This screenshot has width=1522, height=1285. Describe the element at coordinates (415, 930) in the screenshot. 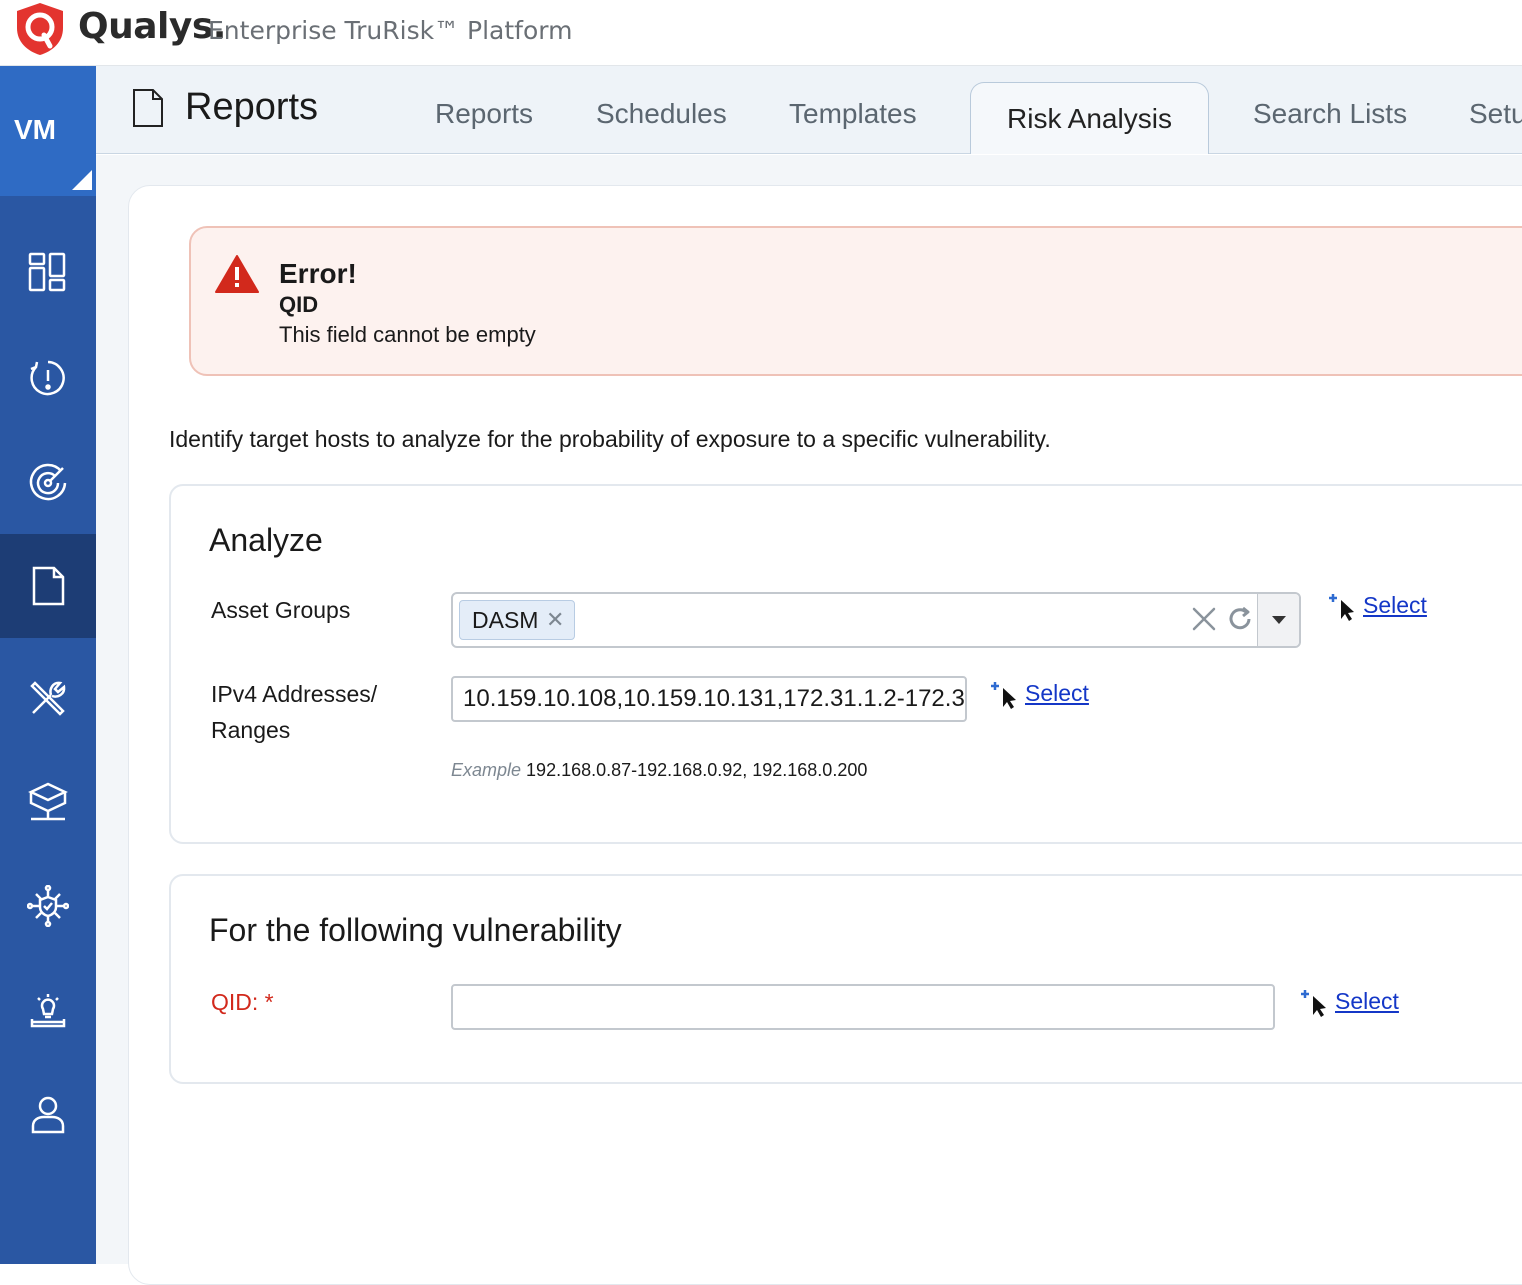

I see `vulnerability-title: For the following vulnerability` at that location.